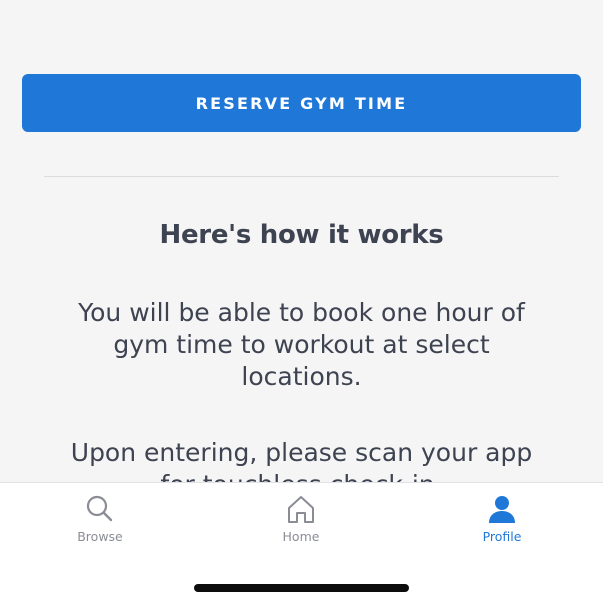  I want to click on tab-home-label: Home, so click(301, 536).